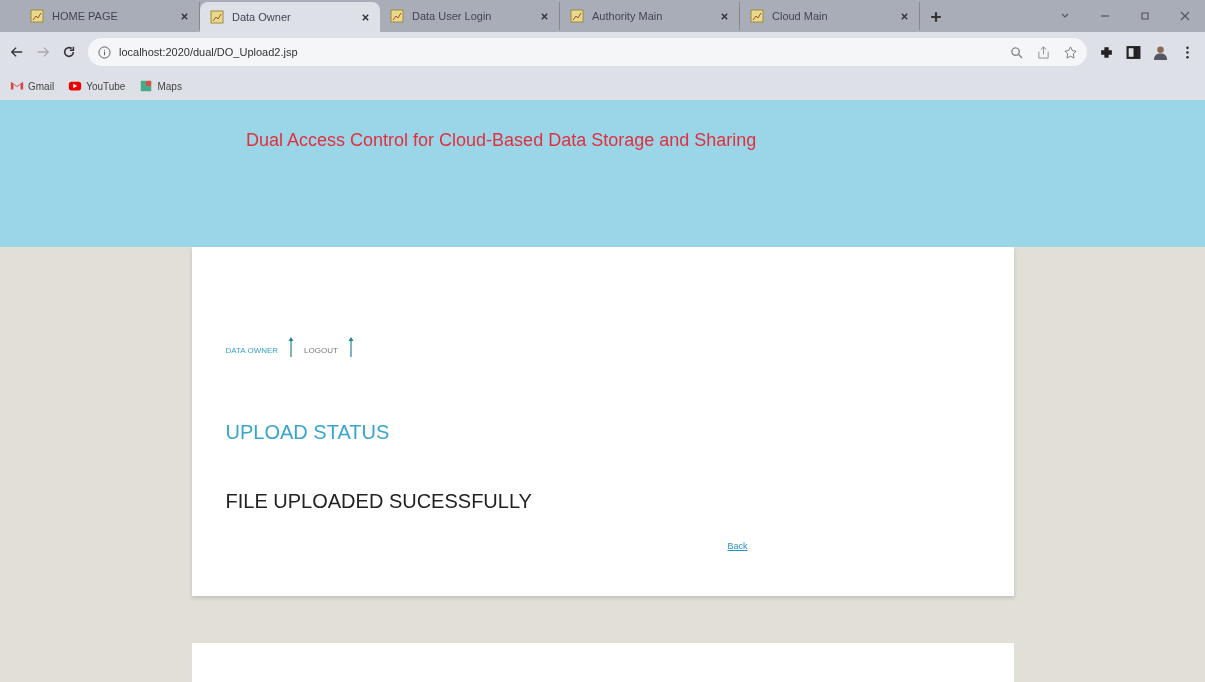 Image resolution: width=1205 pixels, height=682 pixels. Describe the element at coordinates (110, 16) in the screenshot. I see `browser-tab: HOME PAGE` at that location.